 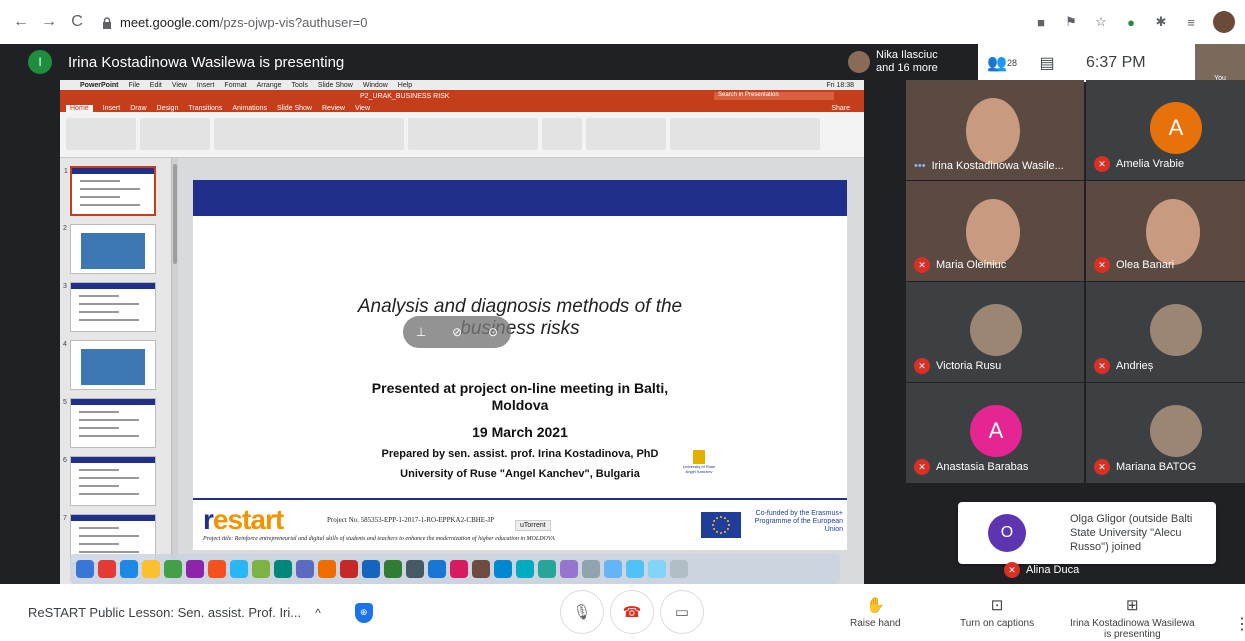 What do you see at coordinates (840, 108) in the screenshot?
I see `ppt-share-button: Share` at bounding box center [840, 108].